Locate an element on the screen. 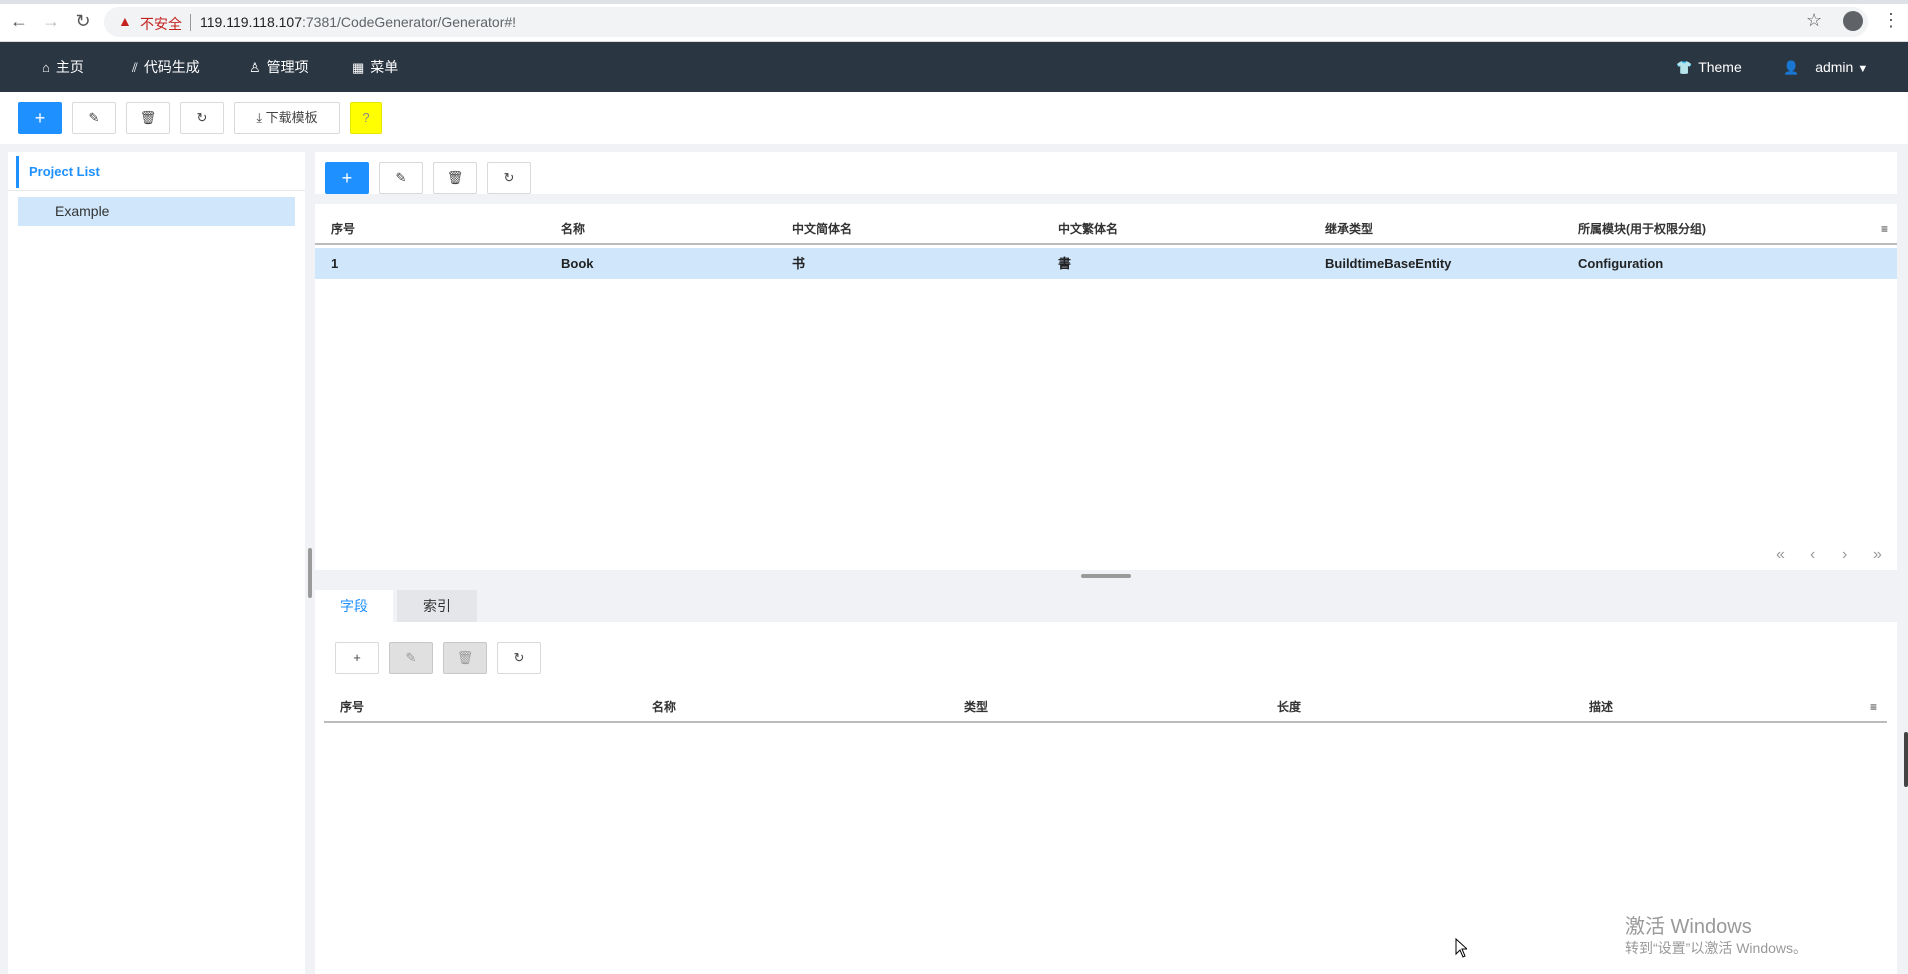  tab-fields: 字段 is located at coordinates (354, 606).